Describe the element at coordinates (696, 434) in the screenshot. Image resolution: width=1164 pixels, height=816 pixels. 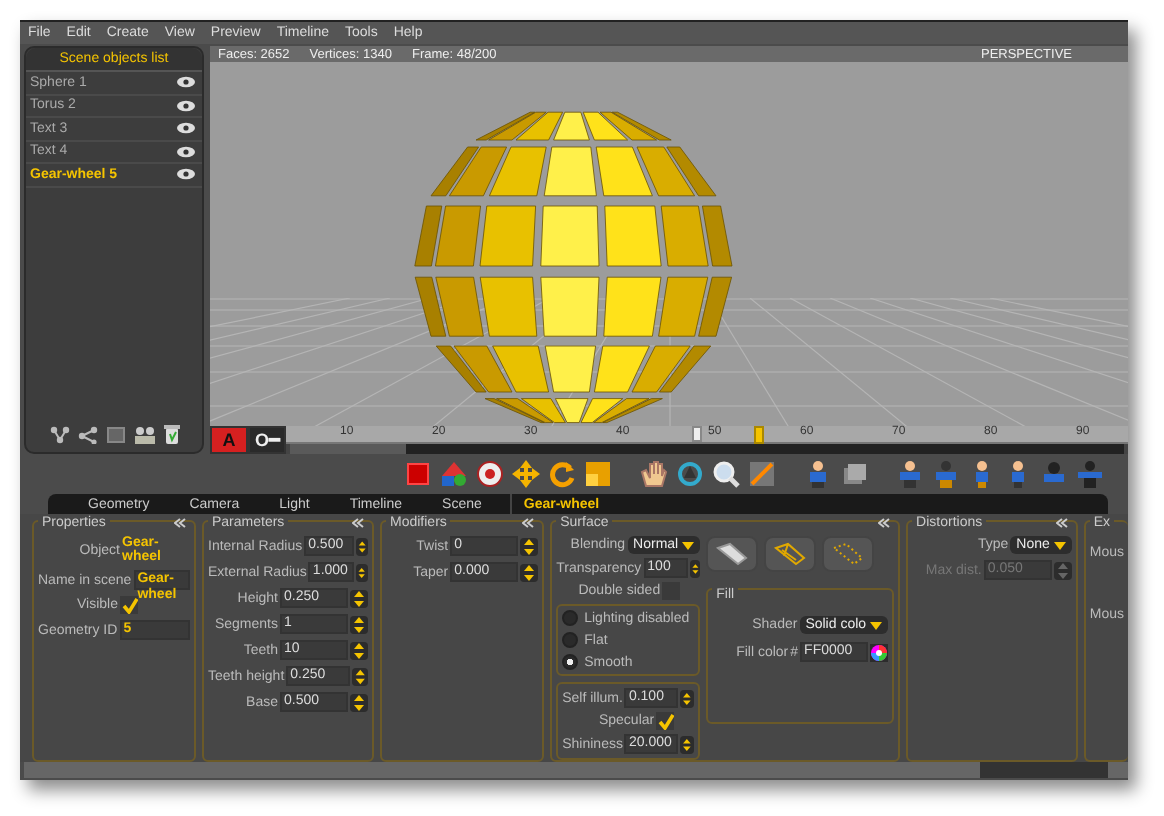
I see `playhead-marker` at that location.